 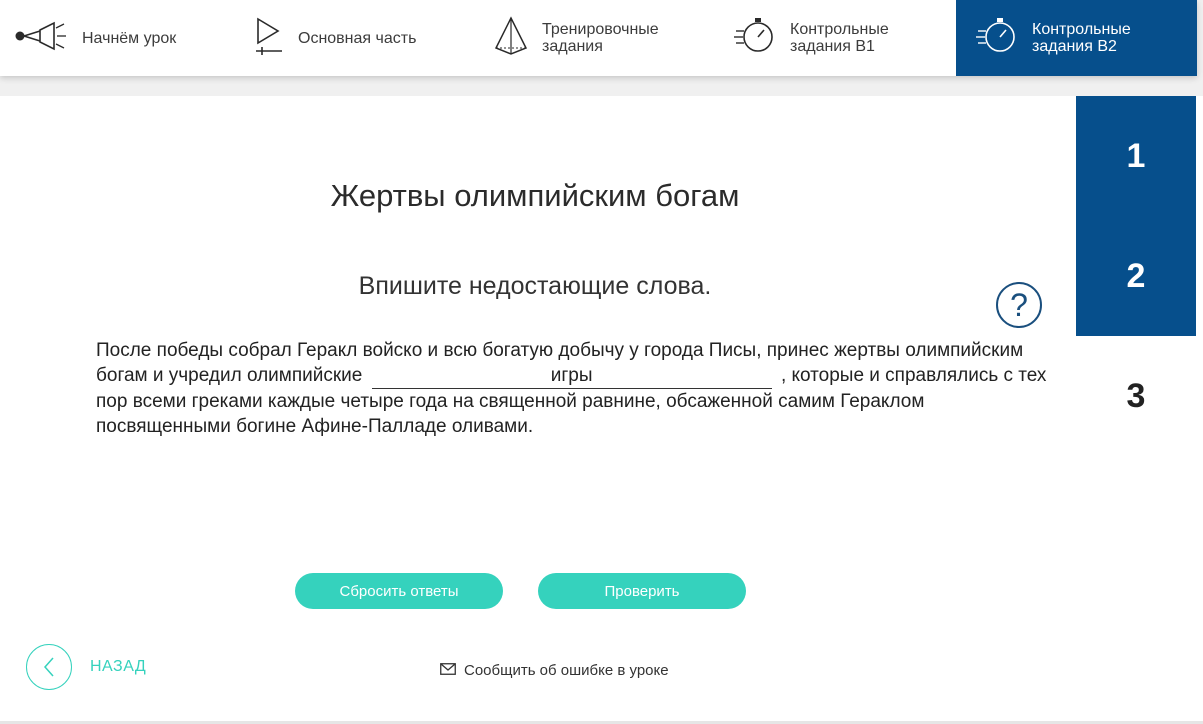 I want to click on nav-item-start-lesson: Начнём урок, so click(x=95, y=38).